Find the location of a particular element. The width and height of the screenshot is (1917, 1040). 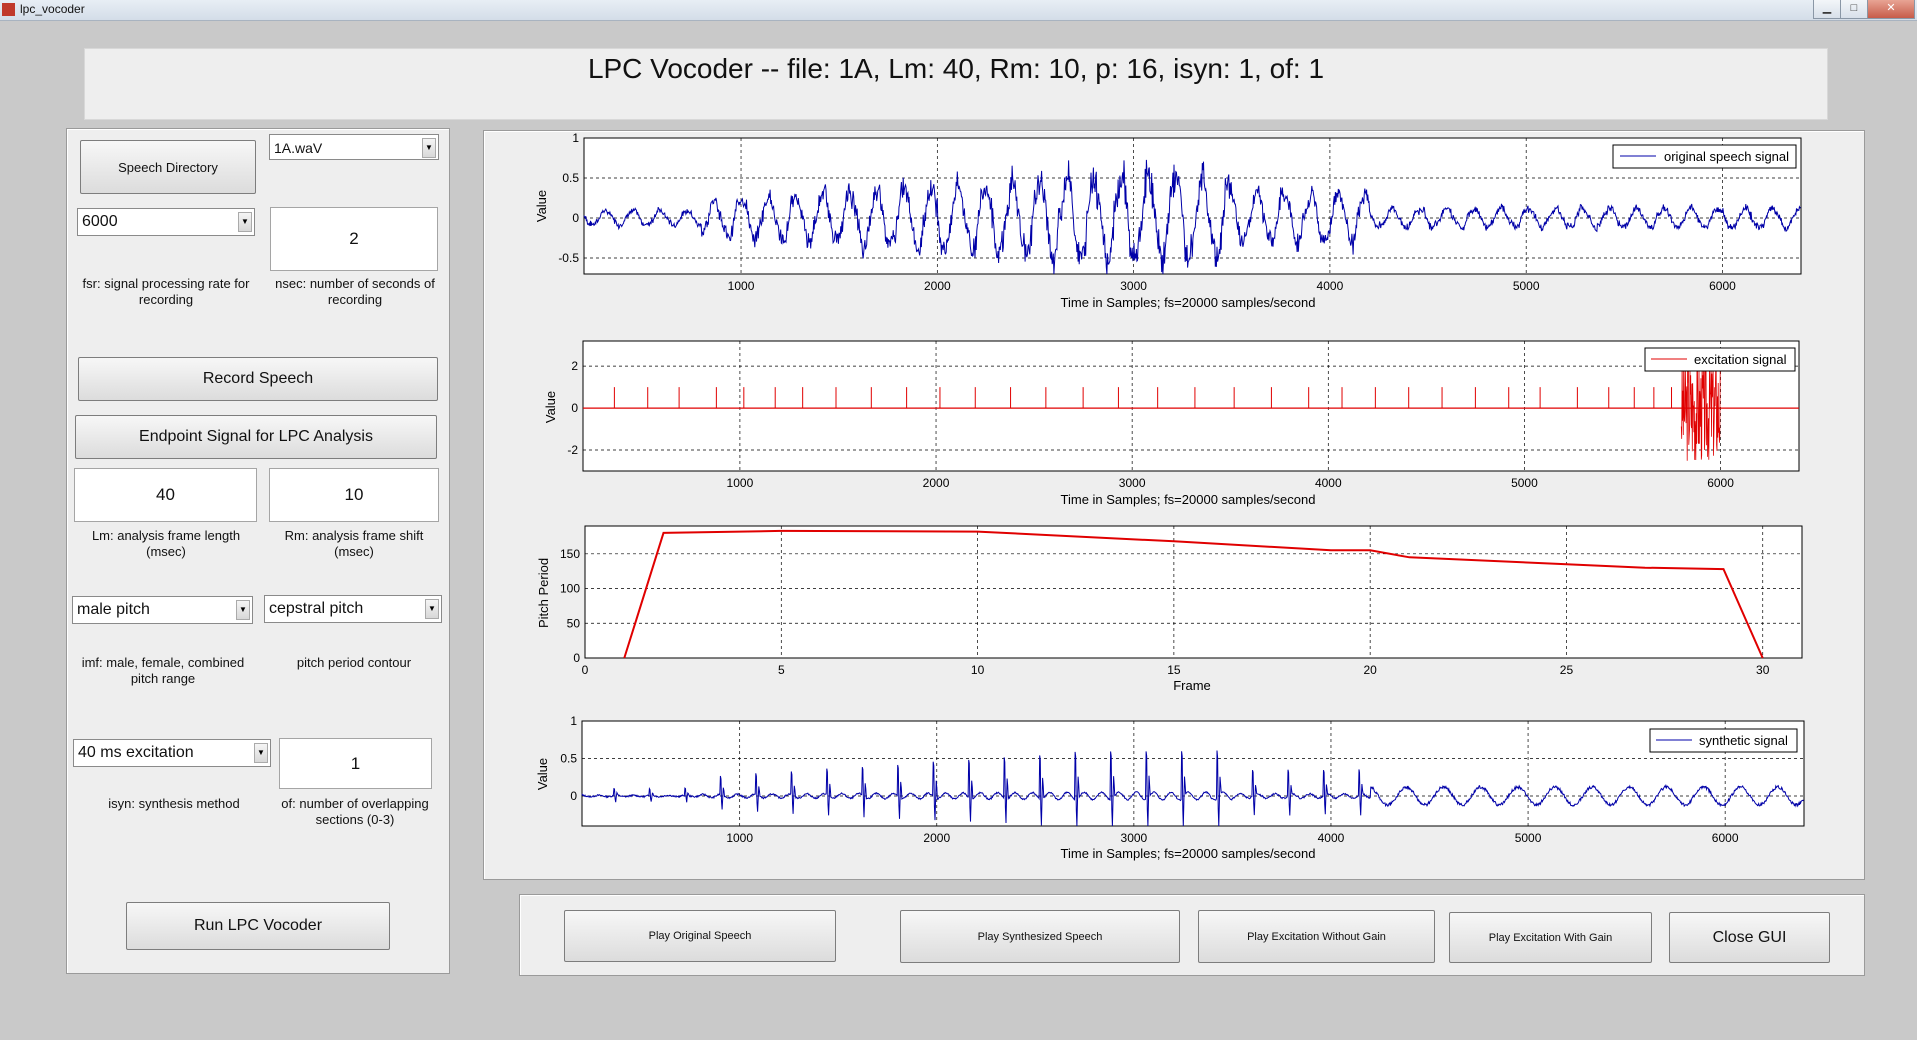

pitch-select-value: cepstral pitch is located at coordinates (316, 608).